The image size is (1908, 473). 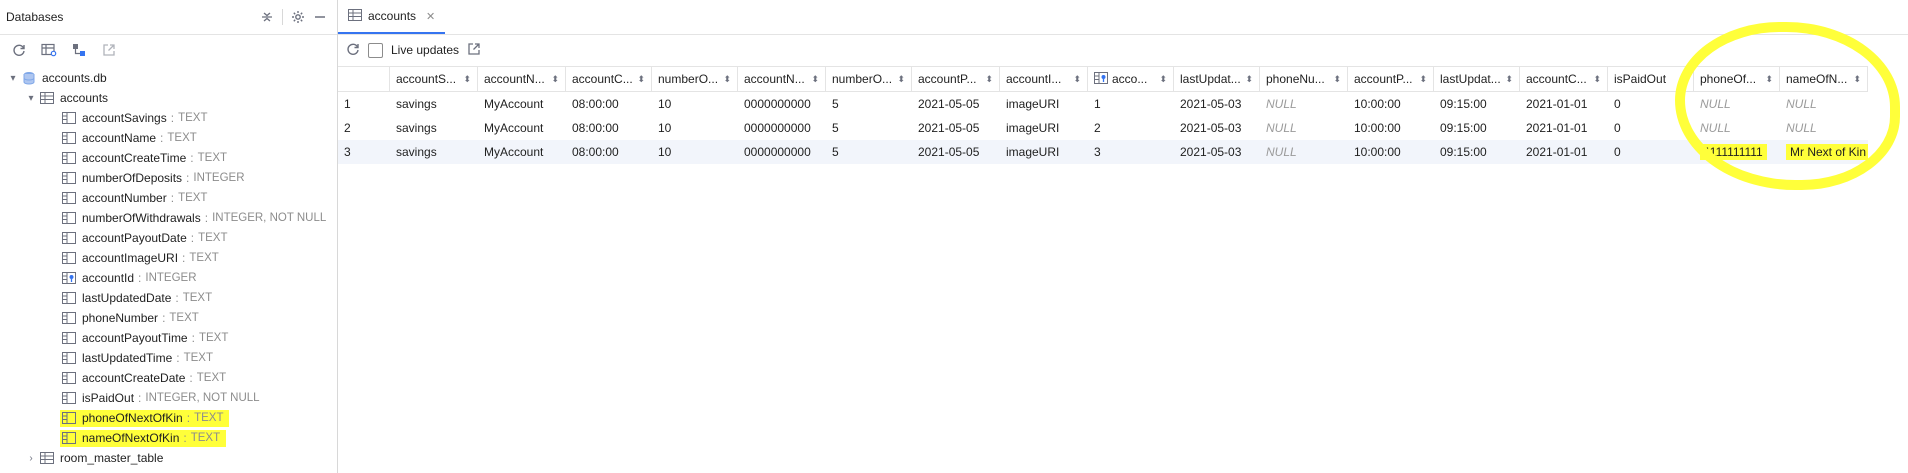 I want to click on open-external-icon, so click(x=474, y=50).